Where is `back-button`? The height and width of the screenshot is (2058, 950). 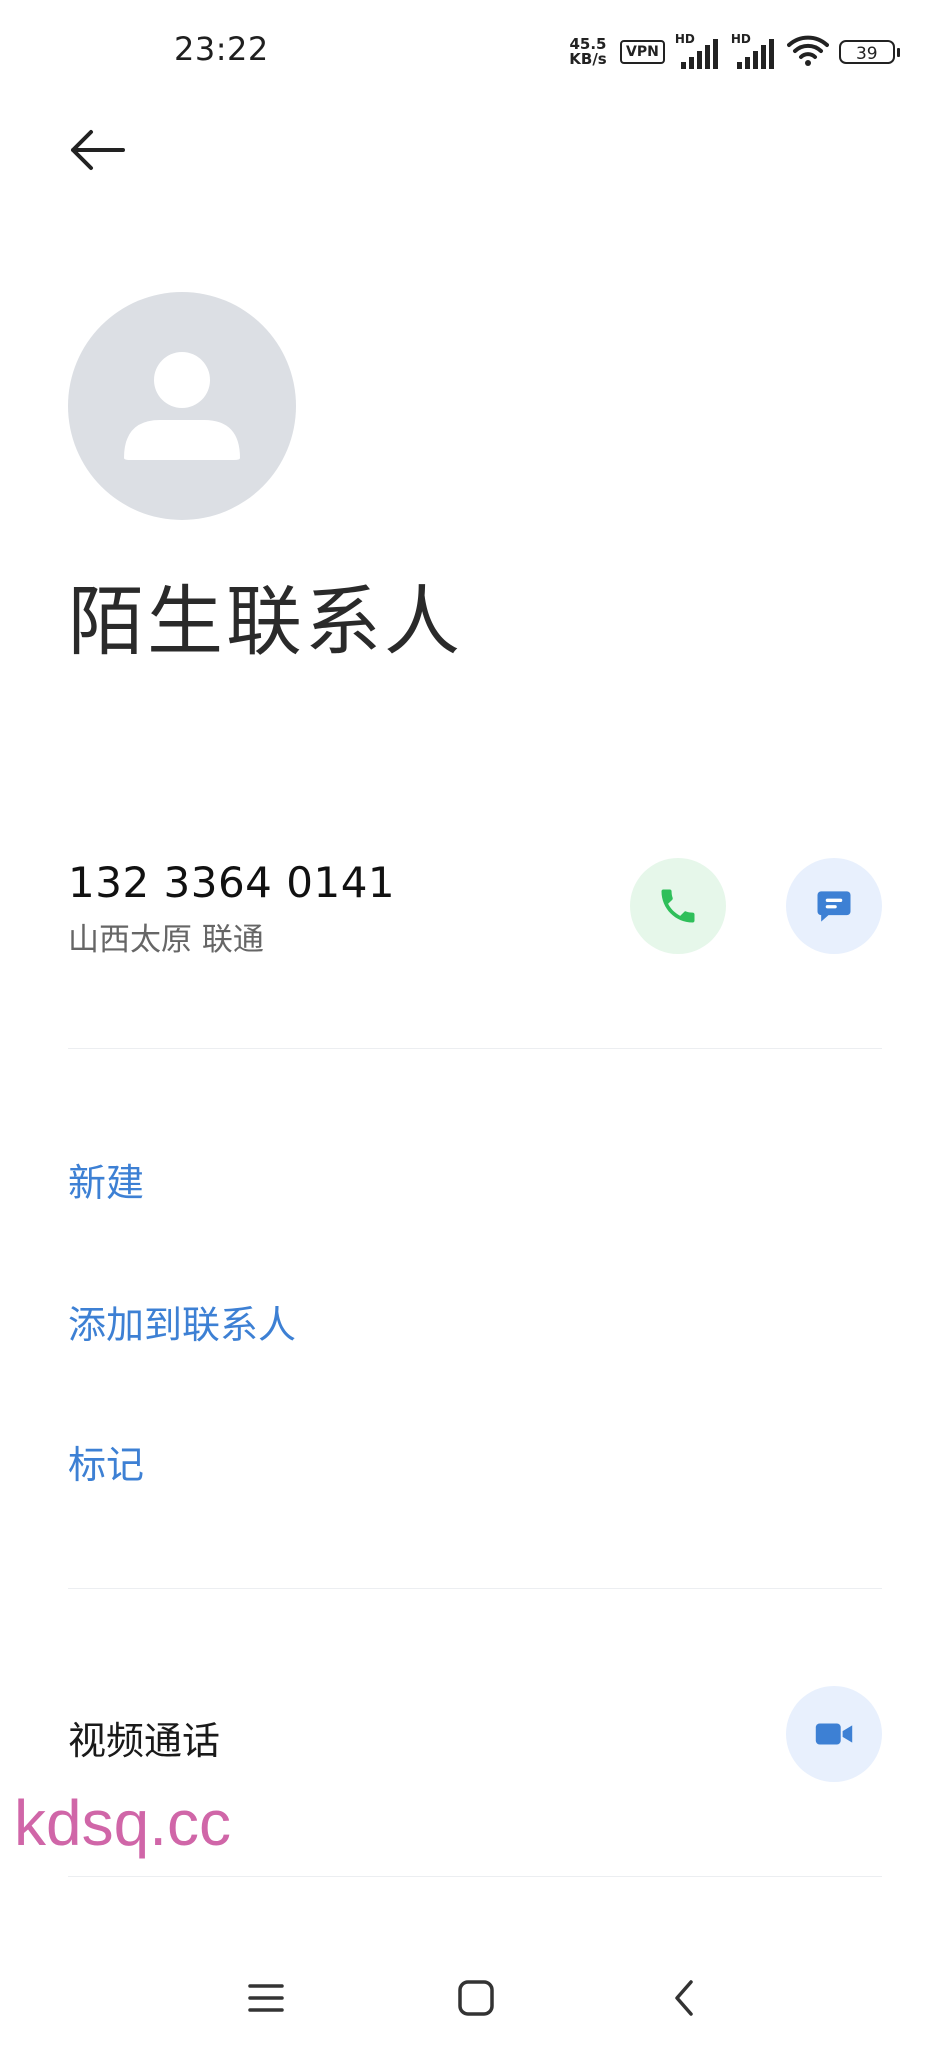 back-button is located at coordinates (97, 150).